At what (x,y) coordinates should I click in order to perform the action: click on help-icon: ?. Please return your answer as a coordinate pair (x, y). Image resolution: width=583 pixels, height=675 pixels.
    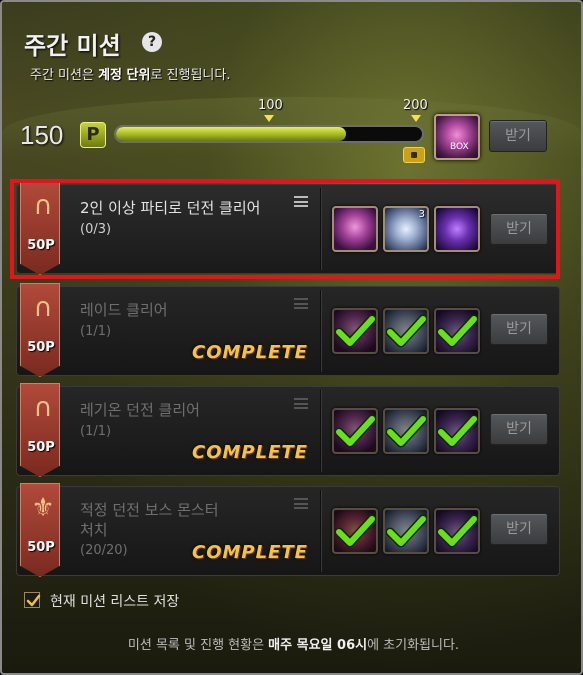
    Looking at the image, I should click on (152, 42).